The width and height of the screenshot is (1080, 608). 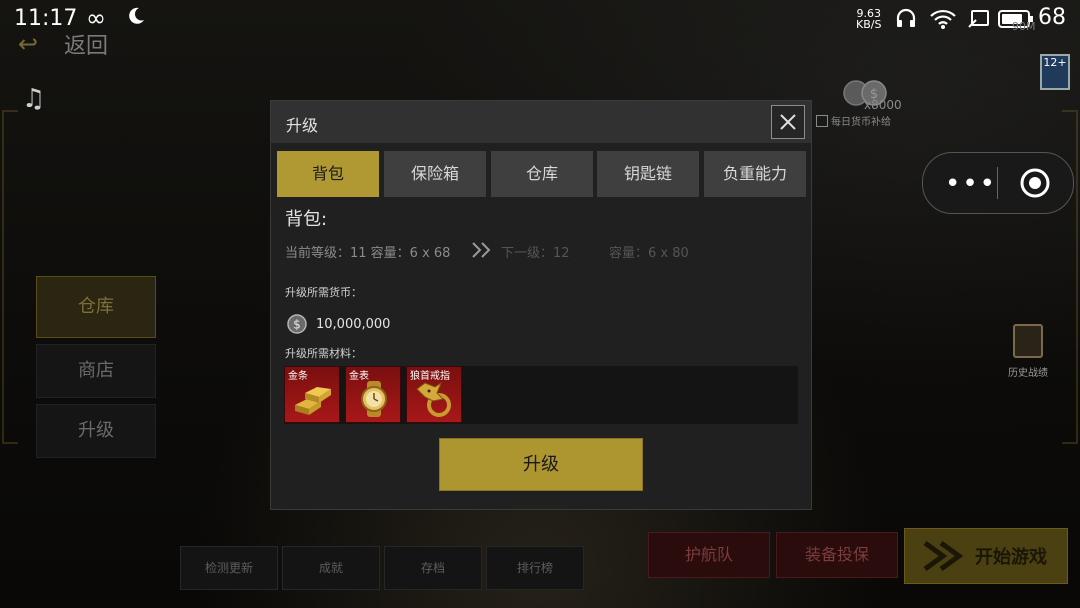 What do you see at coordinates (323, 353) in the screenshot?
I see `materials-label: 升级所需材料：` at bounding box center [323, 353].